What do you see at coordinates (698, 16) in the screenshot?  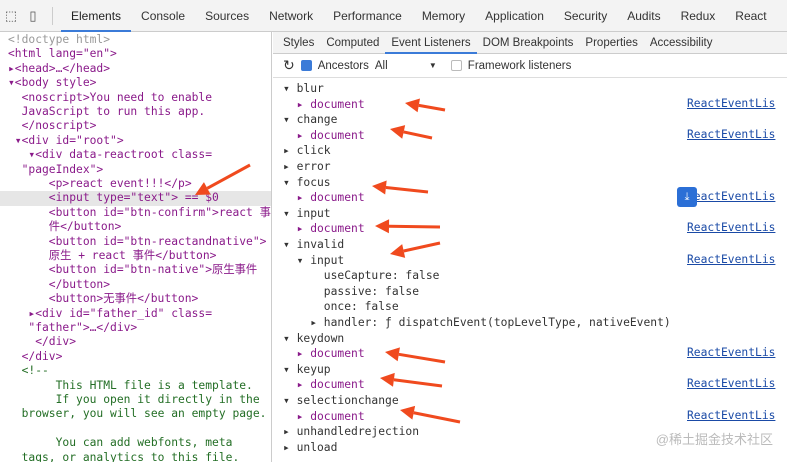 I see `tab-redux: Redux` at bounding box center [698, 16].